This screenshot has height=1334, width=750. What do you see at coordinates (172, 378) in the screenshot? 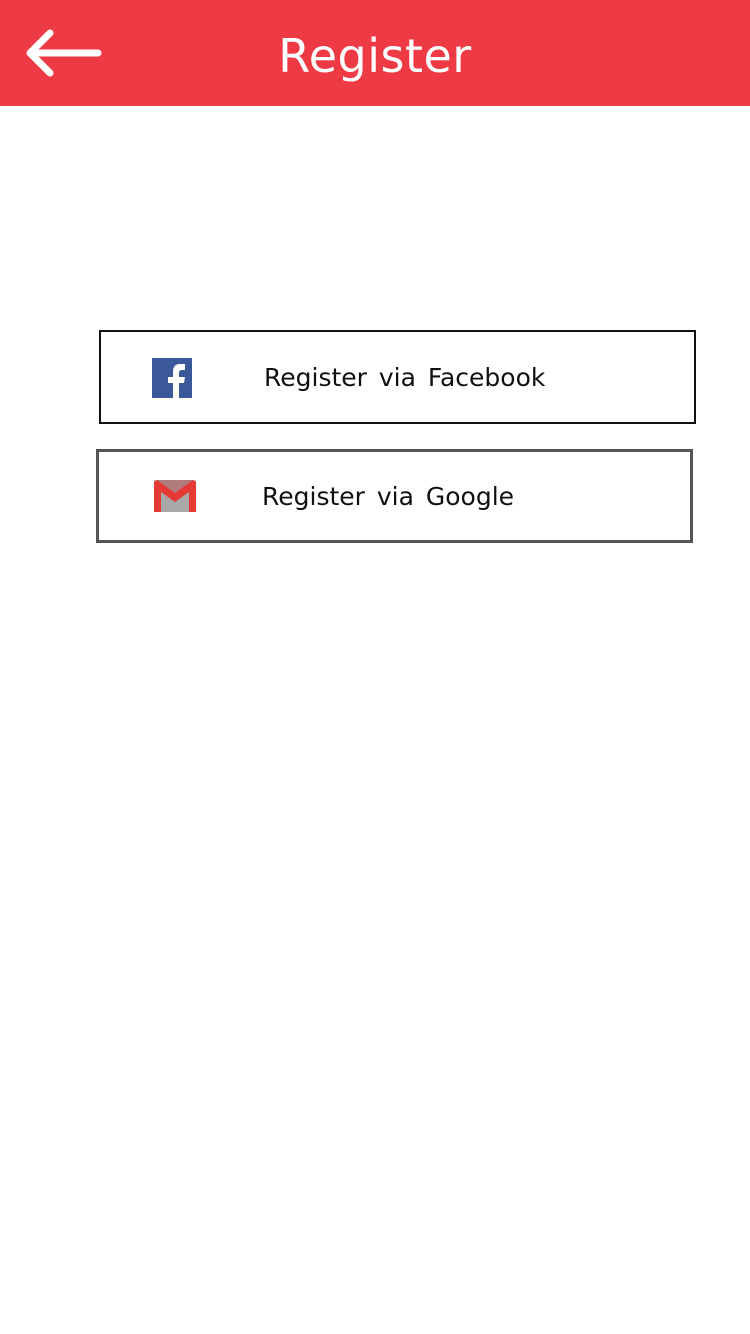
I see `facebook-icon` at bounding box center [172, 378].